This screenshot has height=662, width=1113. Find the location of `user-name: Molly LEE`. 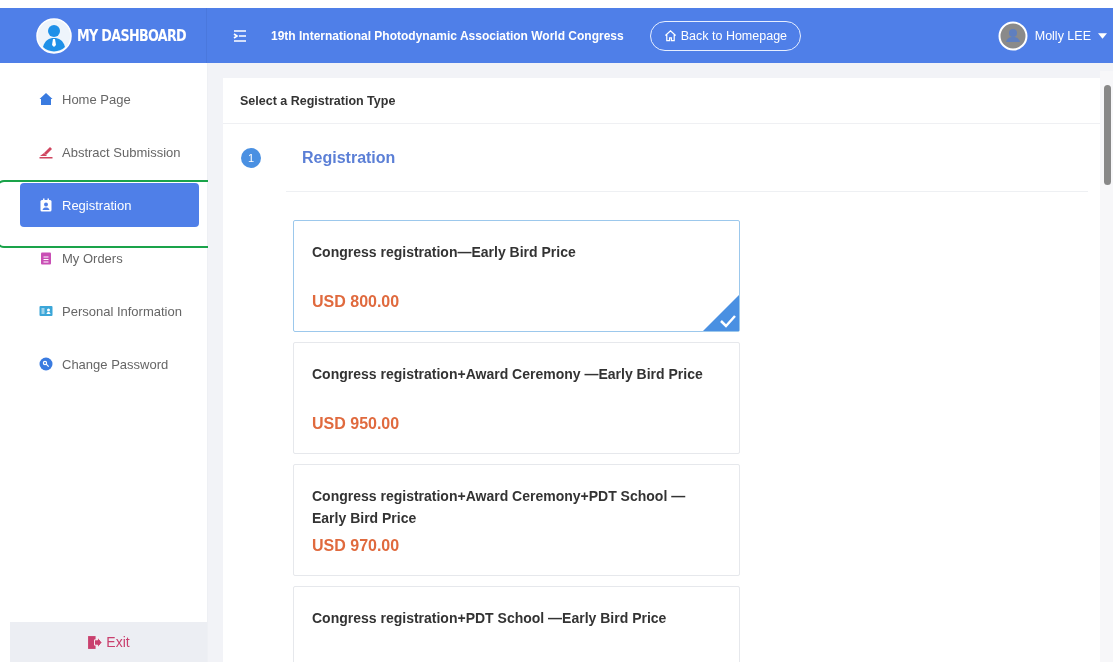

user-name: Molly LEE is located at coordinates (1062, 35).